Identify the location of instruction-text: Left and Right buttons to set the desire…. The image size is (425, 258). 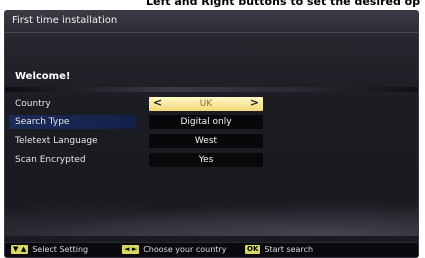
(283, 4).